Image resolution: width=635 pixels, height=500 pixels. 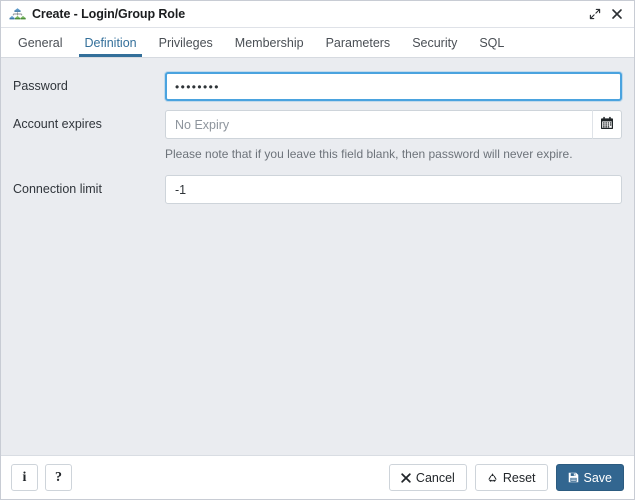 I want to click on help-button: ?, so click(x=58, y=477).